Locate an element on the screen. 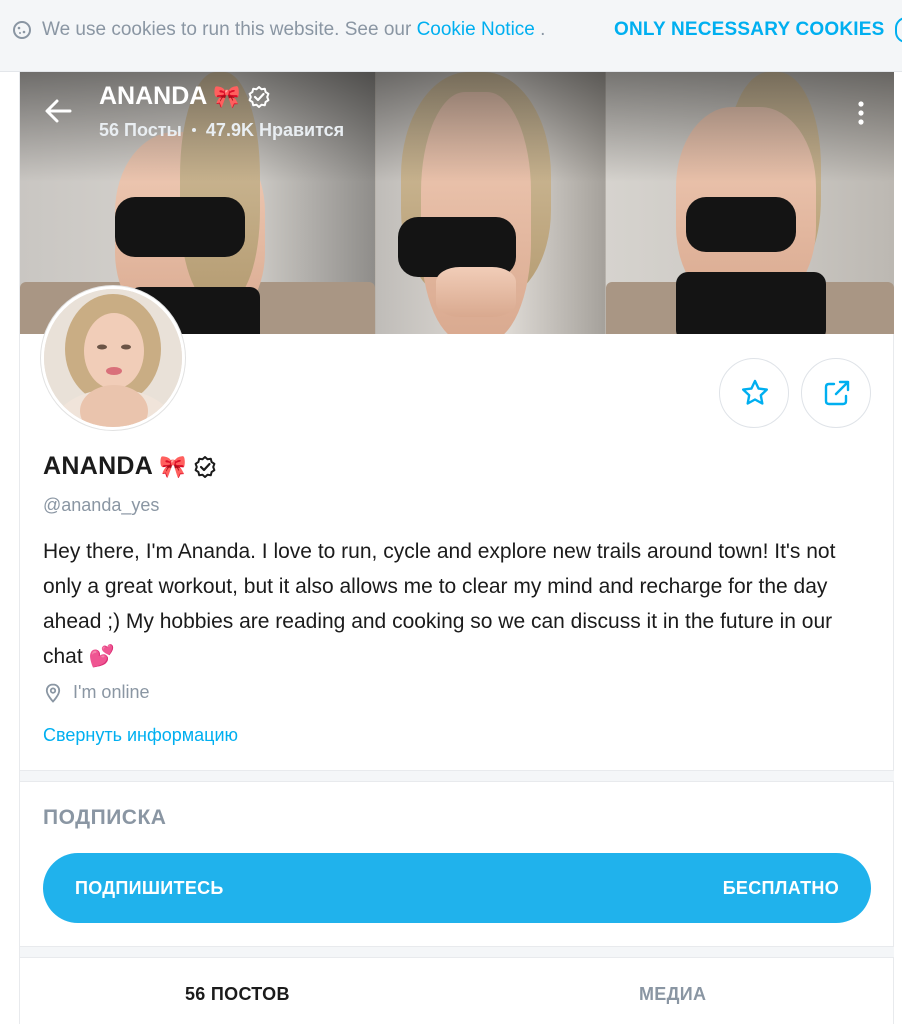  close-icon is located at coordinates (898, 30).